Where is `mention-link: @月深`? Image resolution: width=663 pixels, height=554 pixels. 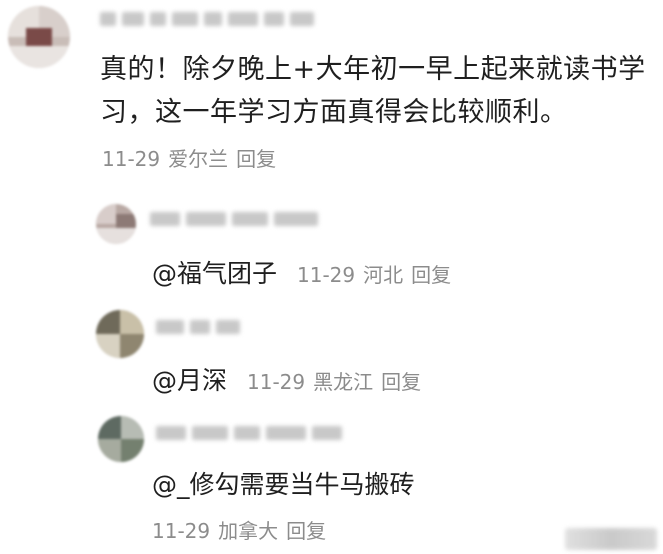
mention-link: @月深 is located at coordinates (189, 379).